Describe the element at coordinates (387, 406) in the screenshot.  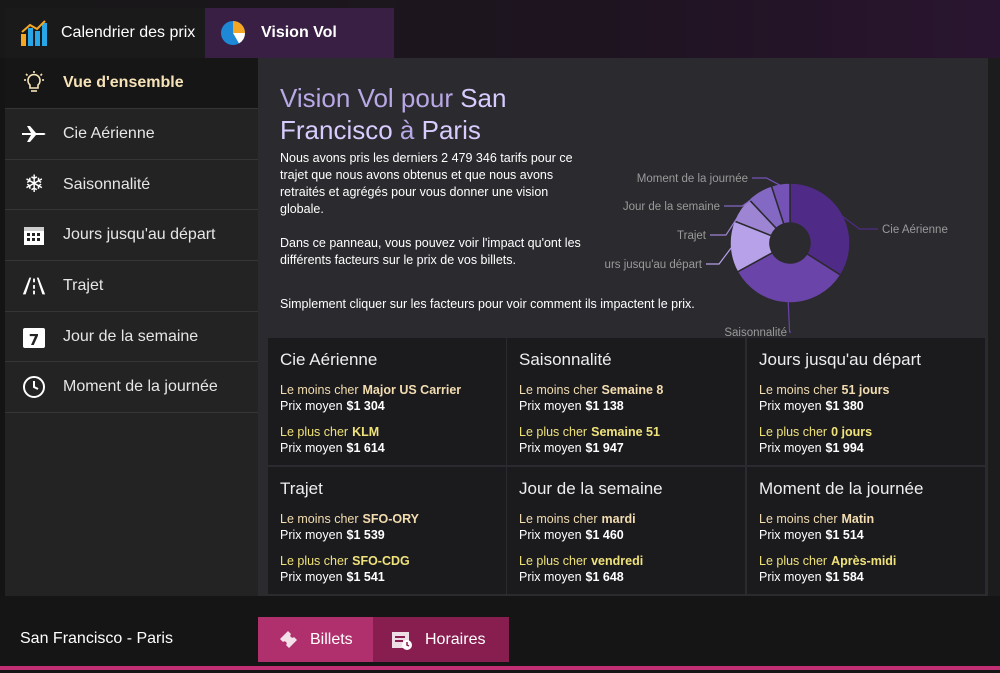
I see `cheapest-price-row: Prix moyen $1 304` at that location.